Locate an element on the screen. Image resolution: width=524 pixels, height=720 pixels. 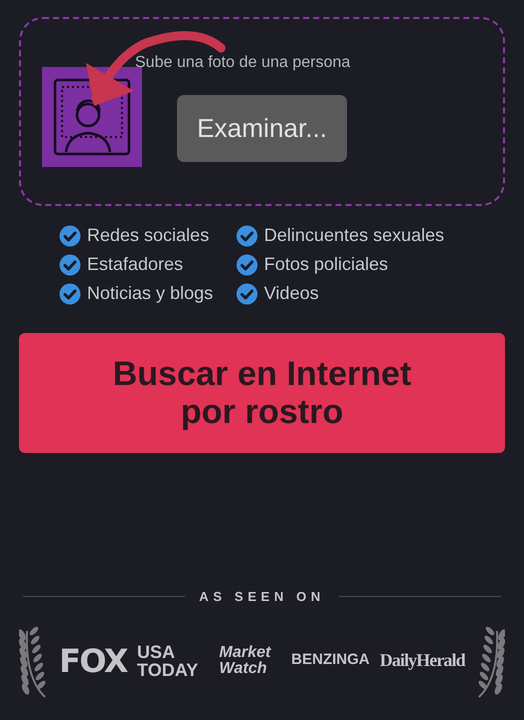
portrait-icon is located at coordinates (92, 117).